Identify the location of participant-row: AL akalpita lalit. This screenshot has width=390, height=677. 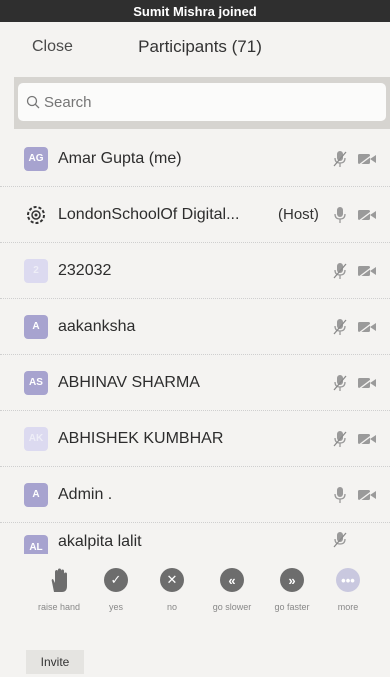
(195, 538).